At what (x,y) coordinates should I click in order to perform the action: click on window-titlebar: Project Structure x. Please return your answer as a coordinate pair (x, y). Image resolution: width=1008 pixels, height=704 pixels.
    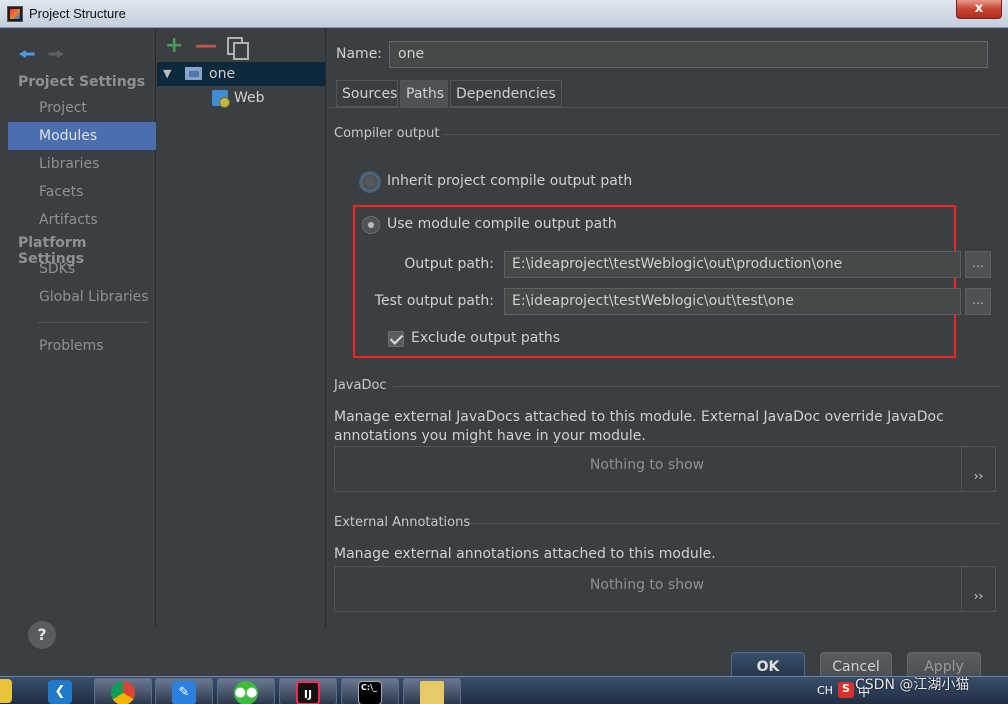
    Looking at the image, I should click on (504, 14).